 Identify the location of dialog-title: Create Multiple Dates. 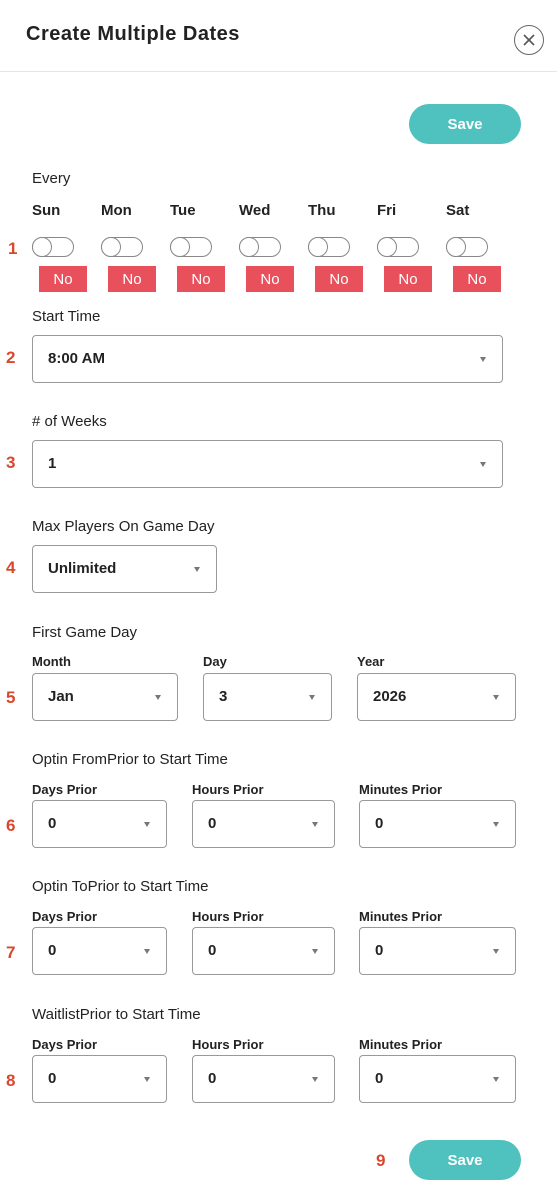
(133, 34).